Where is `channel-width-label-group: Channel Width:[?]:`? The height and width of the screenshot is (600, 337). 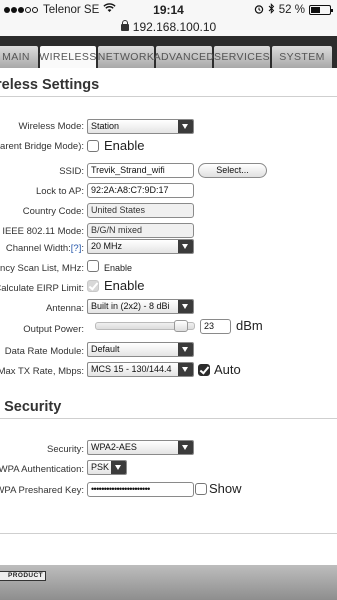 channel-width-label-group: Channel Width:[?]: is located at coordinates (44, 248).